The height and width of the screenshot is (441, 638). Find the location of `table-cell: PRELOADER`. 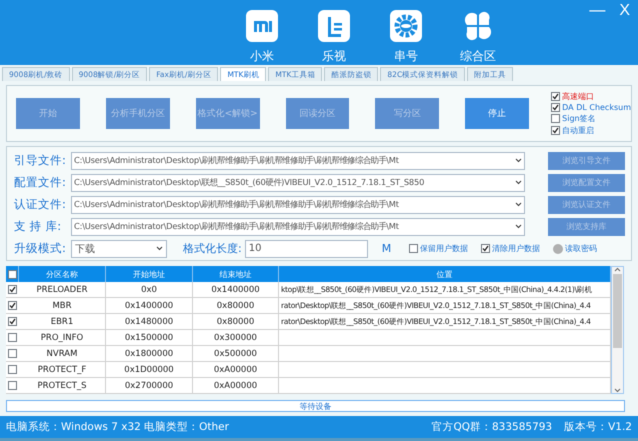

table-cell: PRELOADER is located at coordinates (62, 290).